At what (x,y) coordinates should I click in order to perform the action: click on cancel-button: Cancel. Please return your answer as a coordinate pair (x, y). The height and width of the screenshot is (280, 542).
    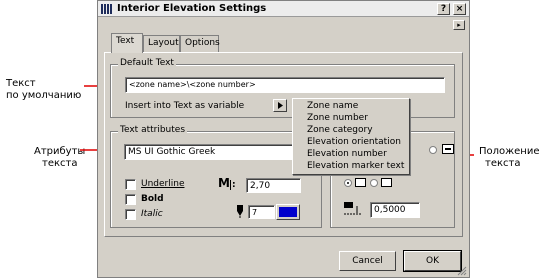
    Looking at the image, I should click on (367, 261).